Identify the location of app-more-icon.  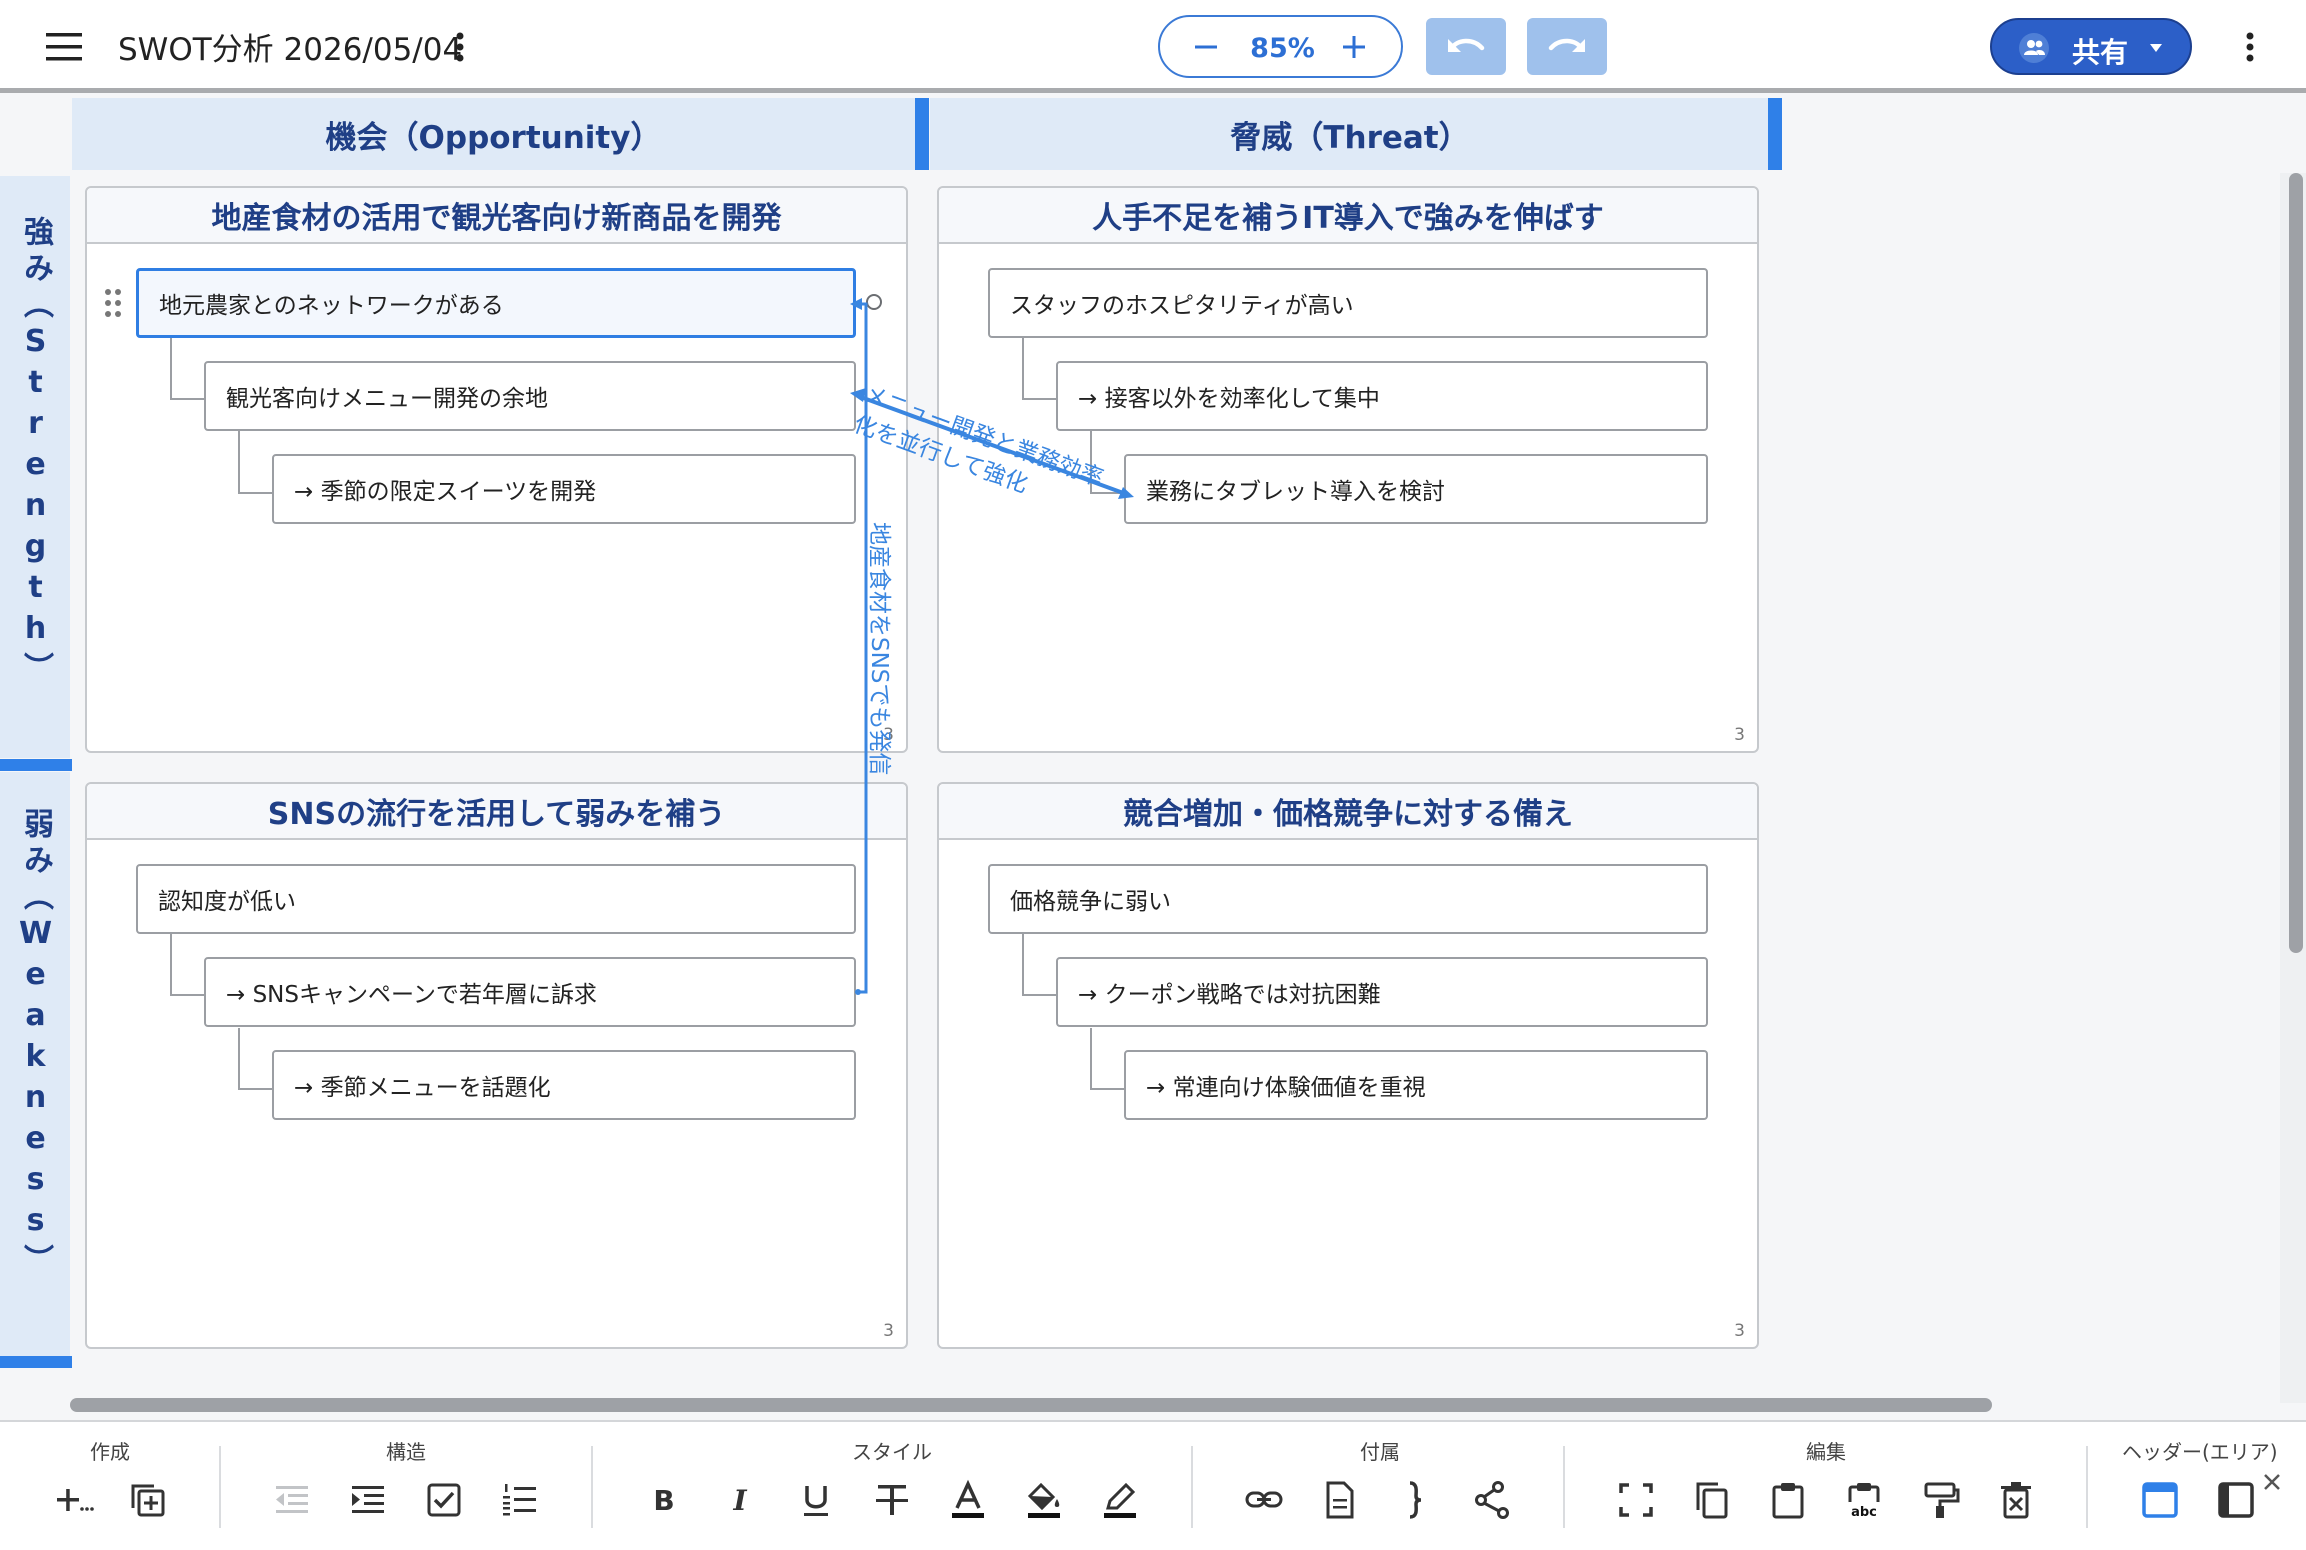
(2250, 47).